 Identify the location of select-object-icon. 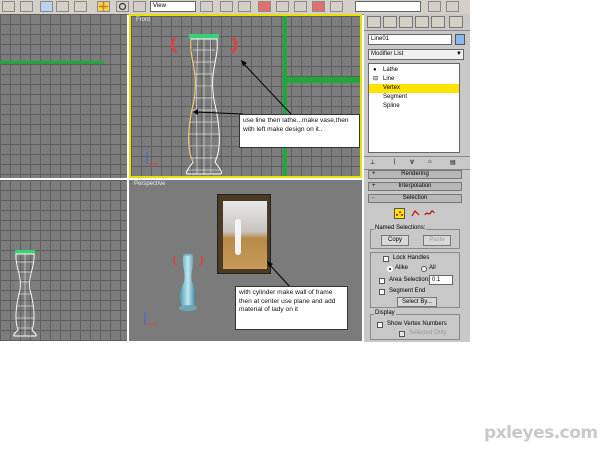
(26, 6).